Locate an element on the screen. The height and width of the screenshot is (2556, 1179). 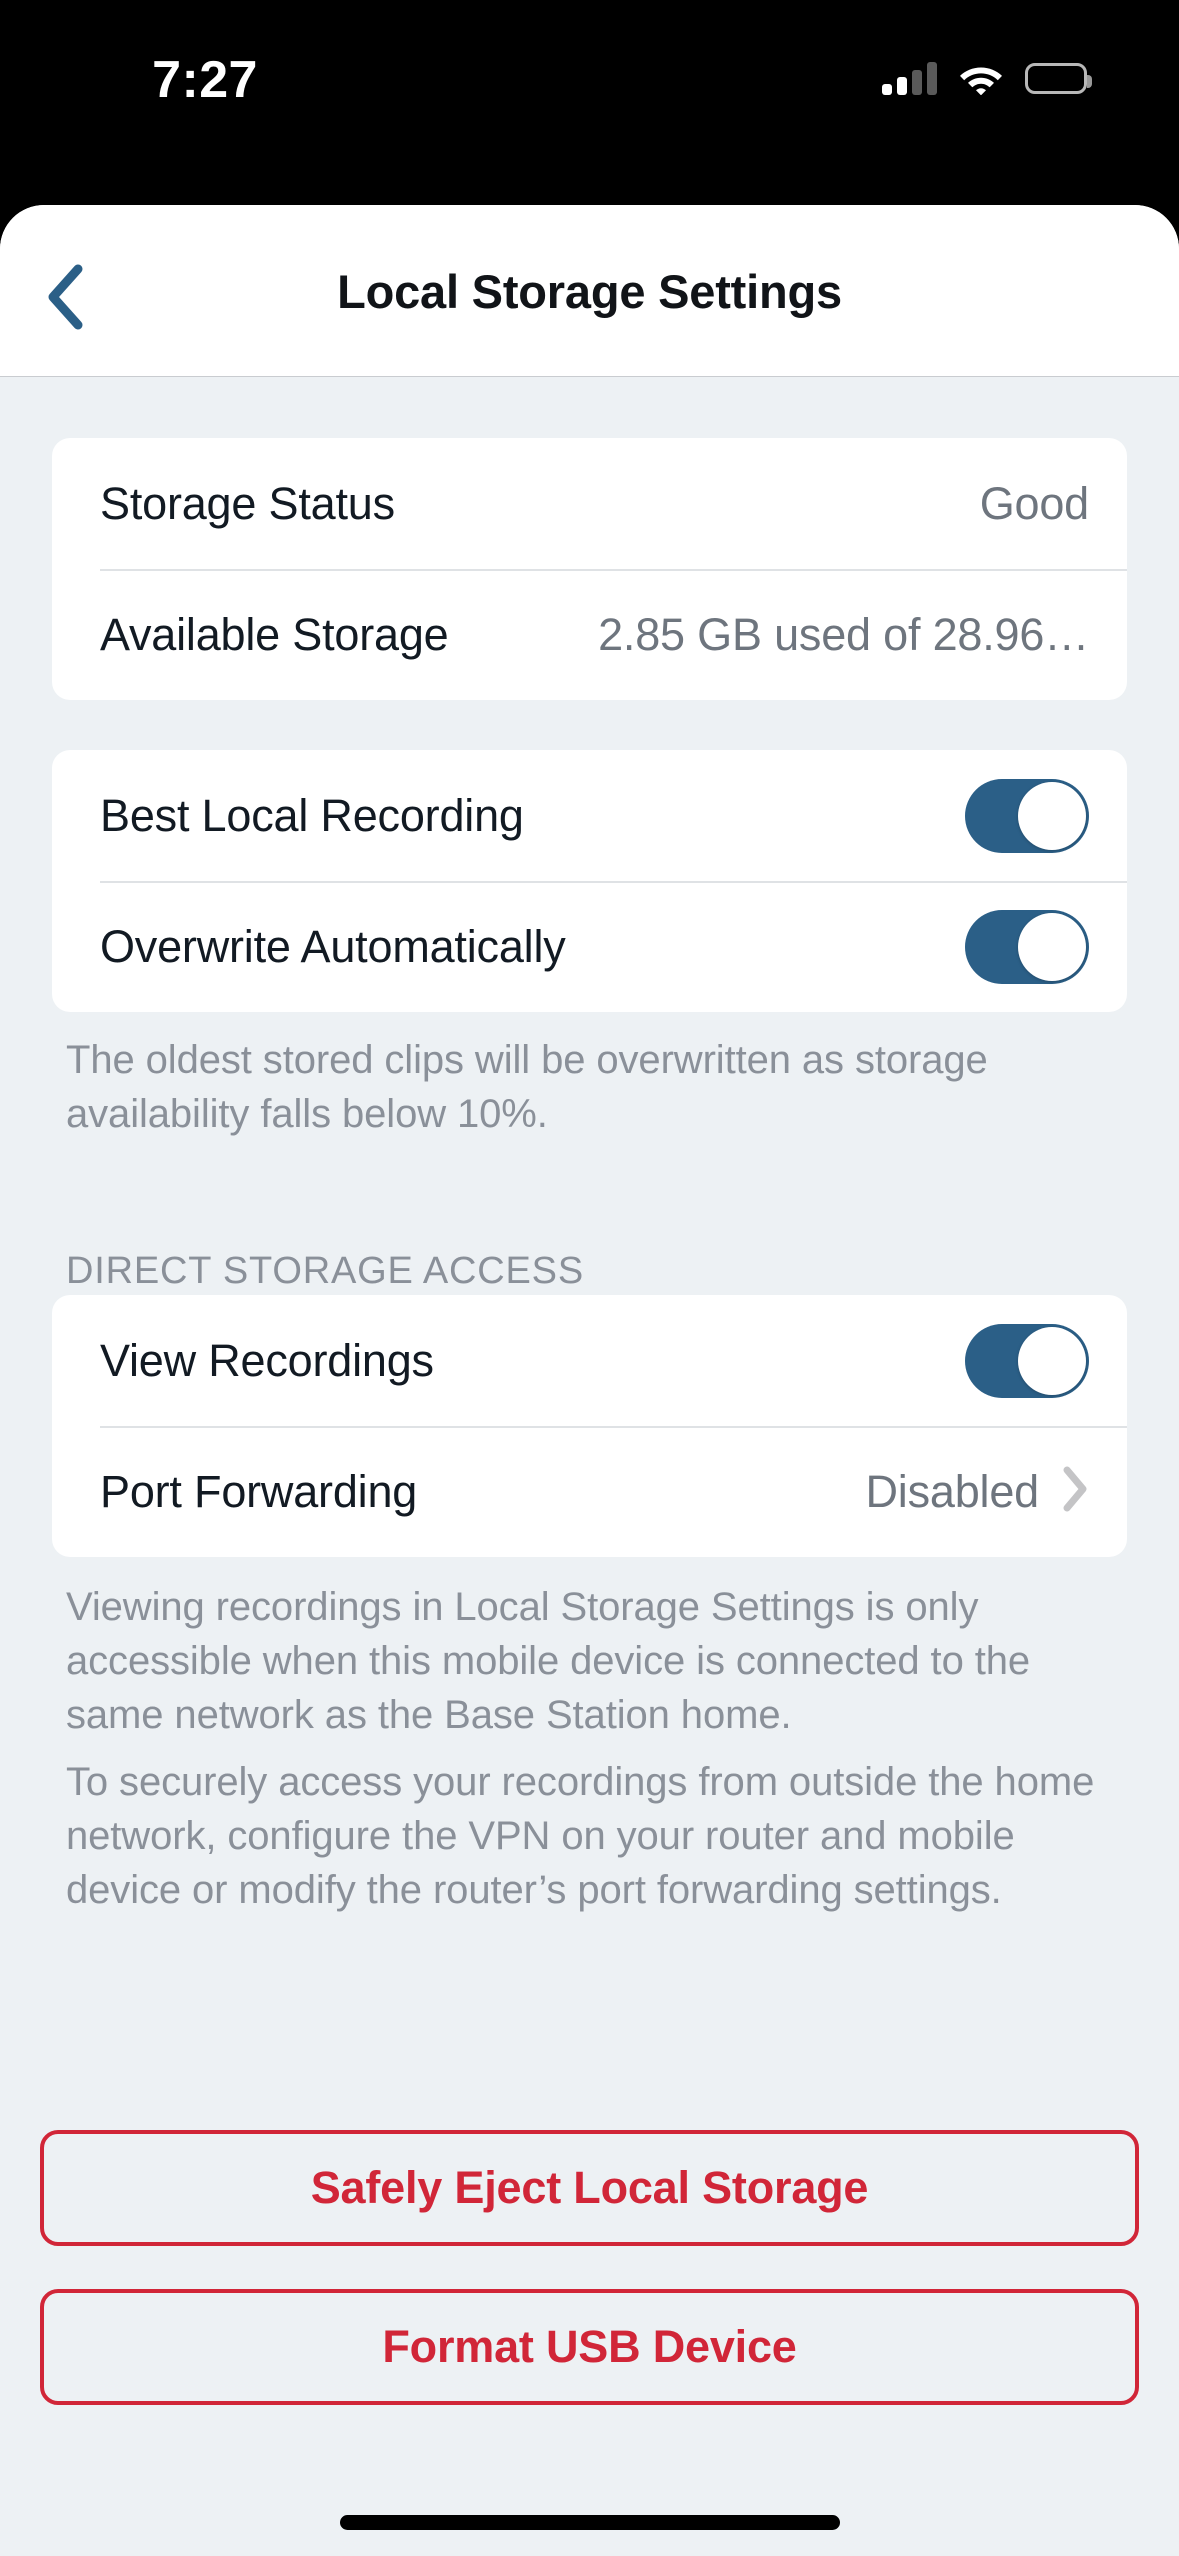
format-usb-device-button: Format USB Device is located at coordinates (589, 2347).